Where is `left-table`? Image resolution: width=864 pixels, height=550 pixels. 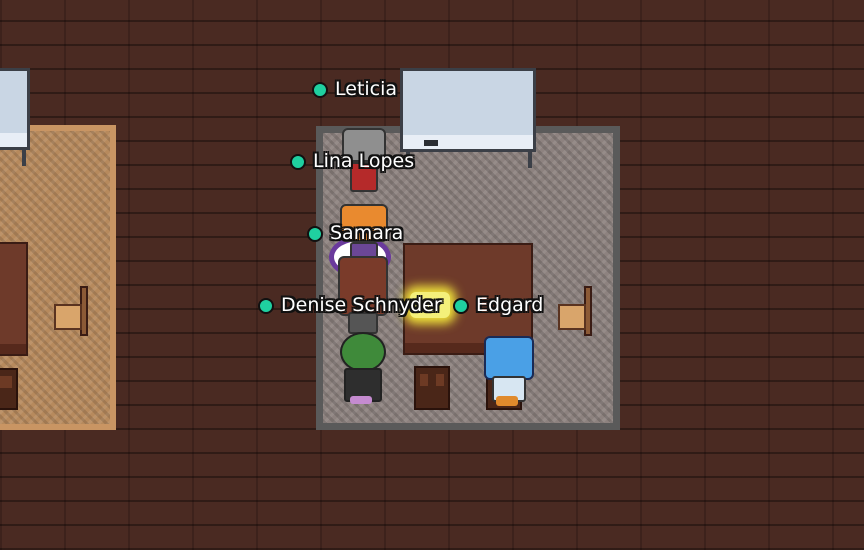
left-table is located at coordinates (14, 299).